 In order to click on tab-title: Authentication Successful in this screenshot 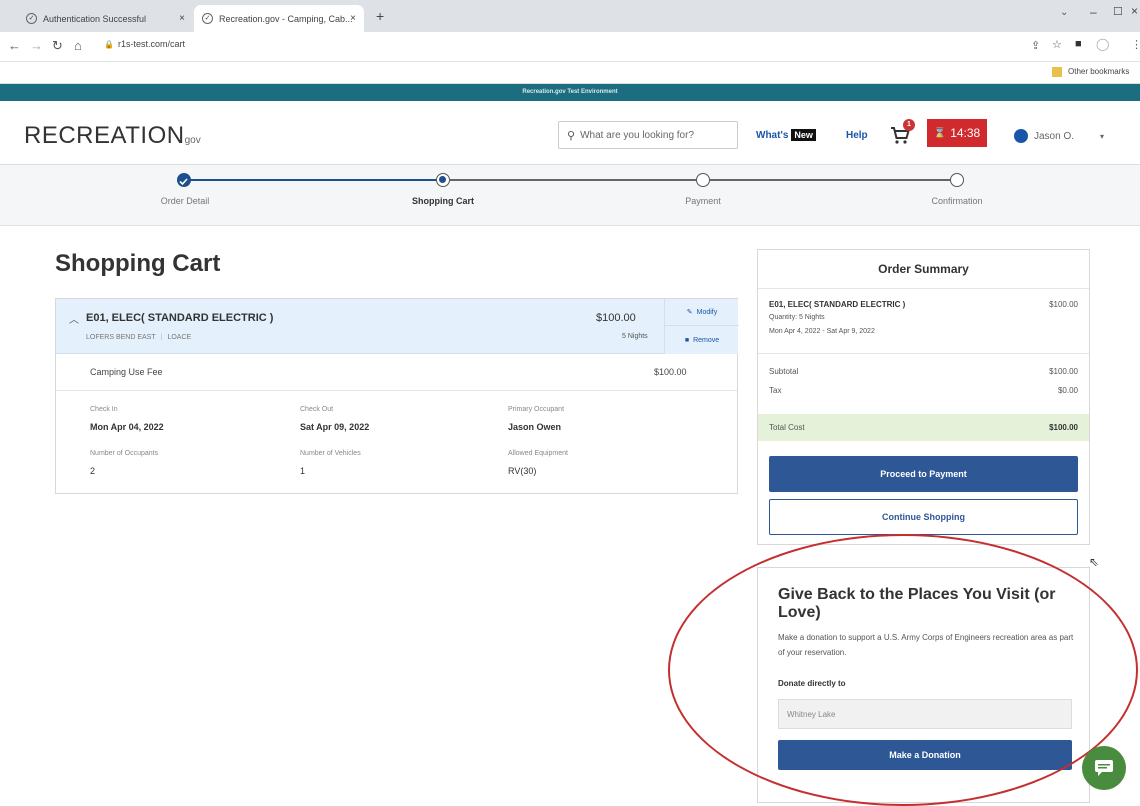, I will do `click(95, 18)`.